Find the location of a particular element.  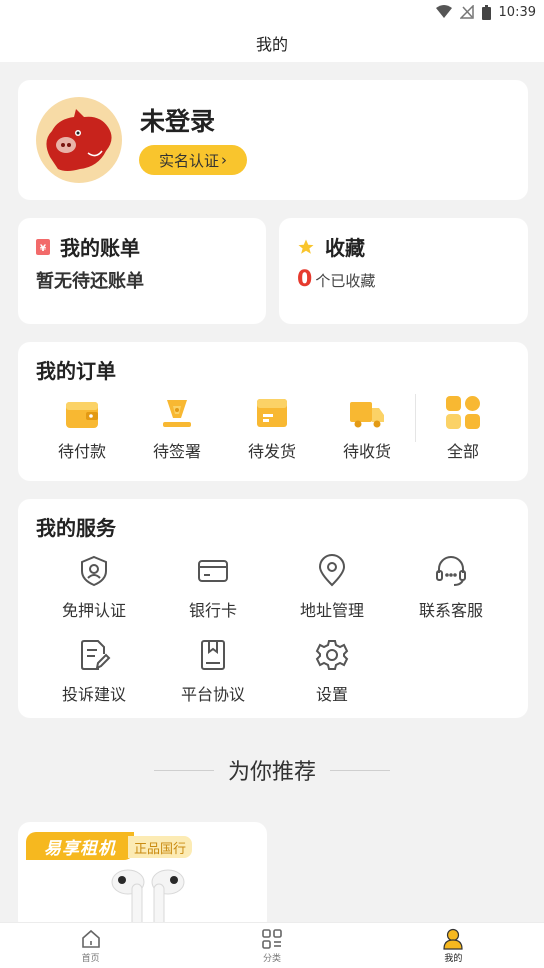

order-item-label: 全部 is located at coordinates (462, 451).